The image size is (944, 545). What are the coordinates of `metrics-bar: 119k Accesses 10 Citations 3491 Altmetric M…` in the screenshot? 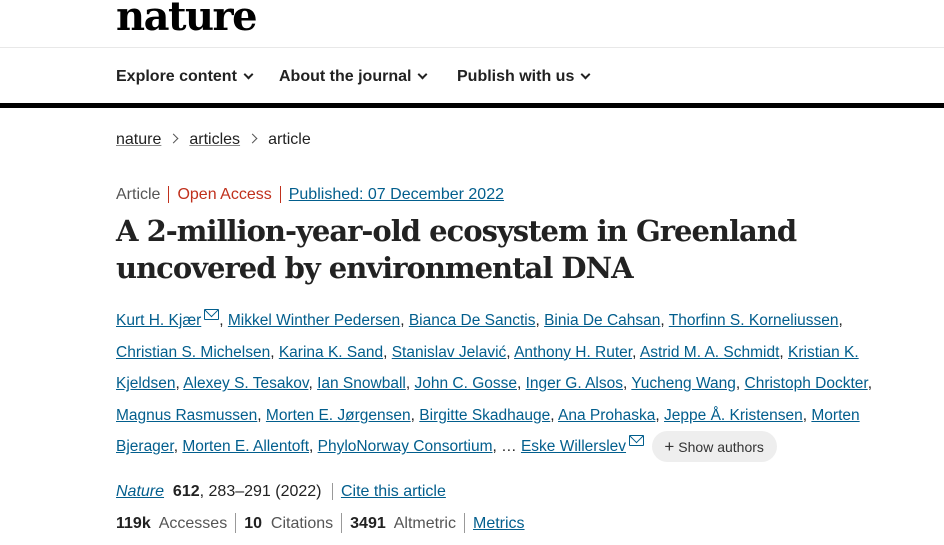 It's located at (320, 523).